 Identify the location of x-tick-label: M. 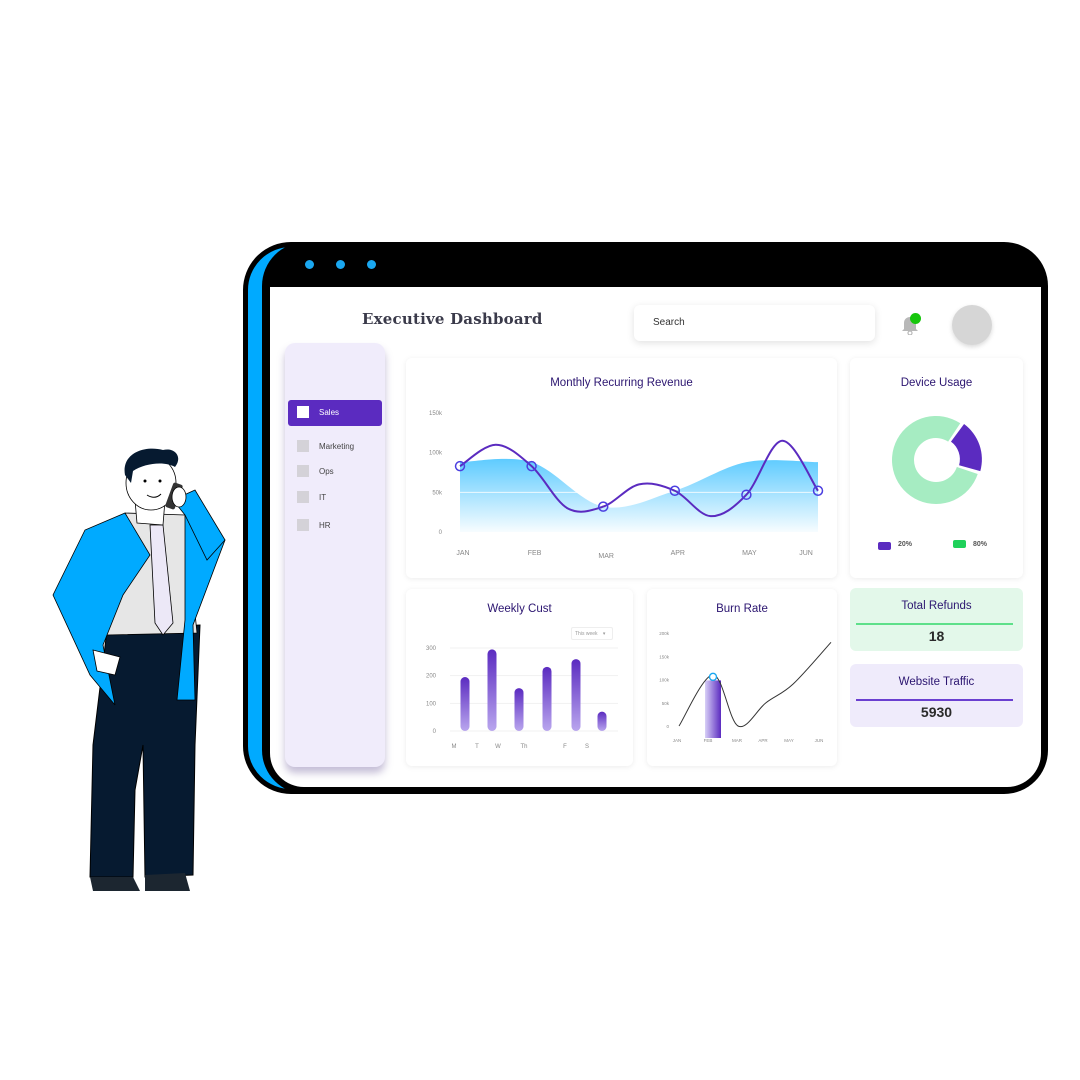
(454, 747).